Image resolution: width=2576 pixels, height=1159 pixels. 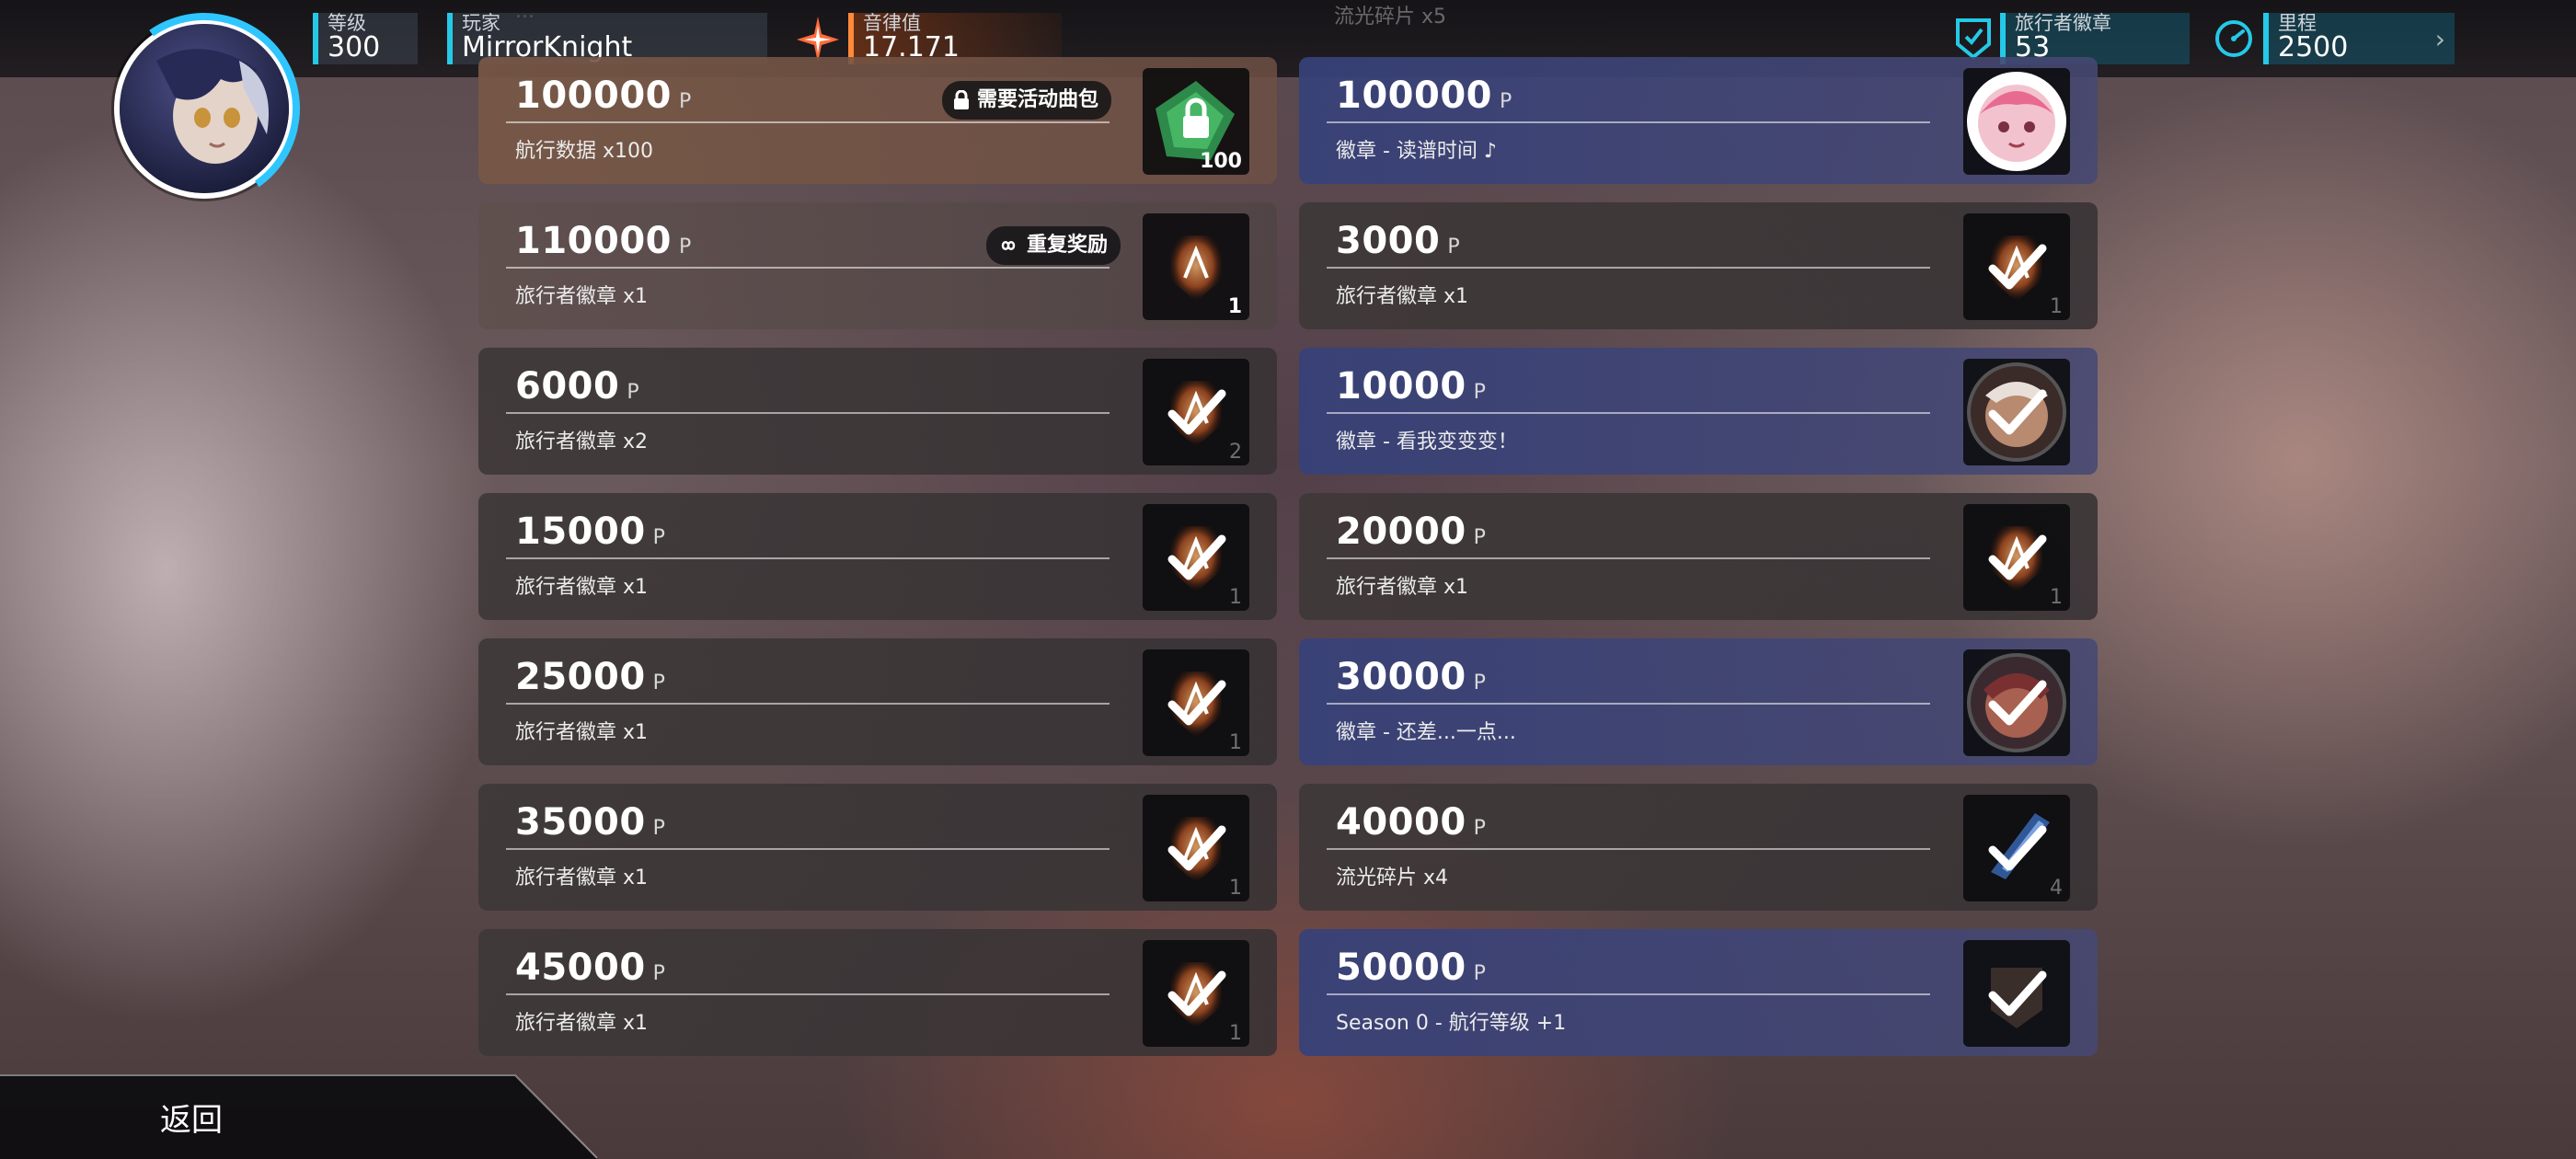 I want to click on reward-text: 航行数据 x100, so click(x=584, y=151).